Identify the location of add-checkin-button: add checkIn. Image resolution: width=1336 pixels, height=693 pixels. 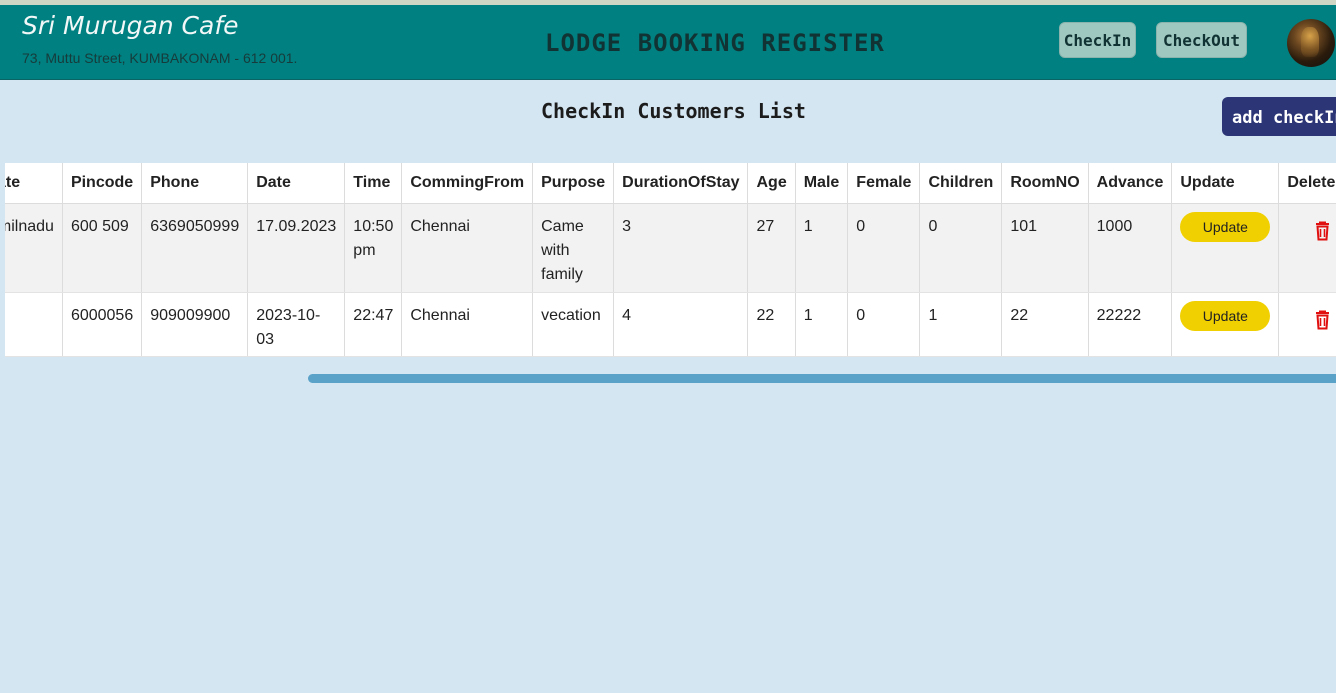
(1279, 116).